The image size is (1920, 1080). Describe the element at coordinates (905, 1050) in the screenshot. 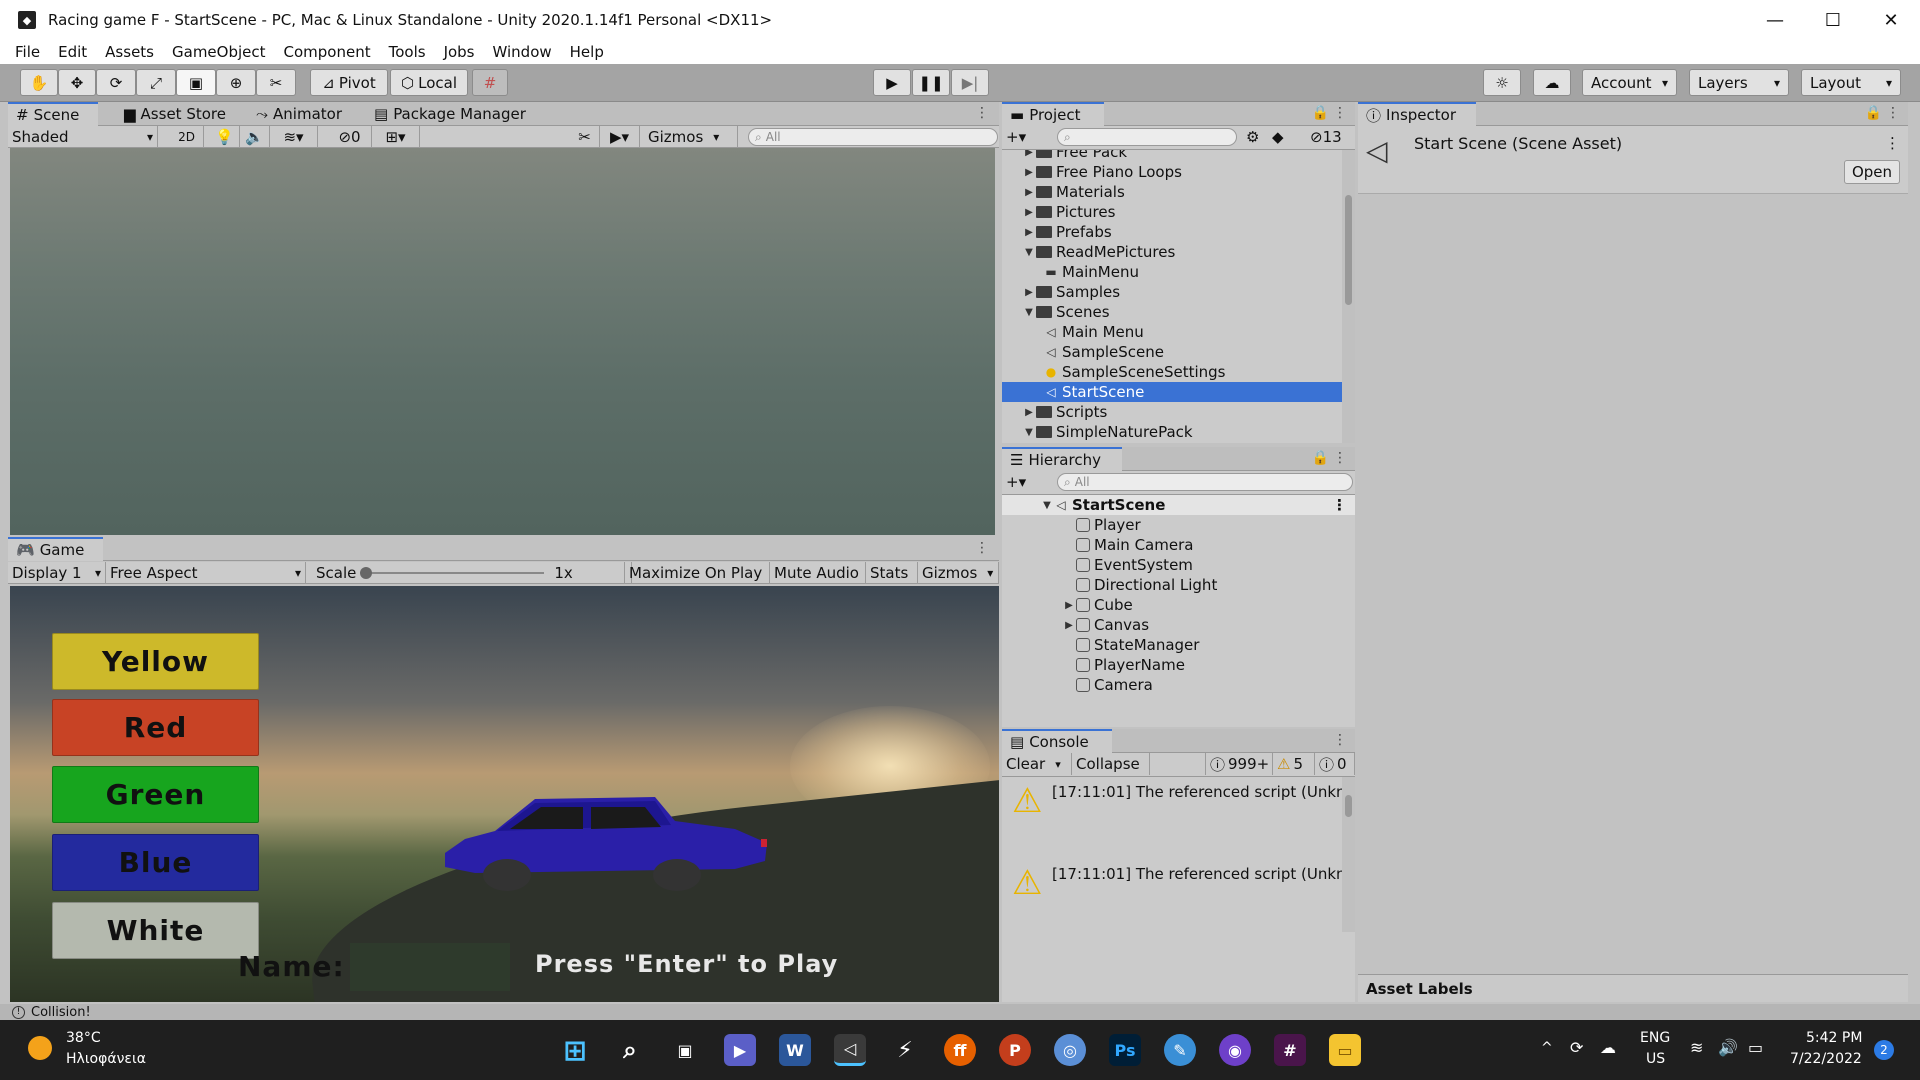

I see `unity-hub-icon: ⚡` at that location.